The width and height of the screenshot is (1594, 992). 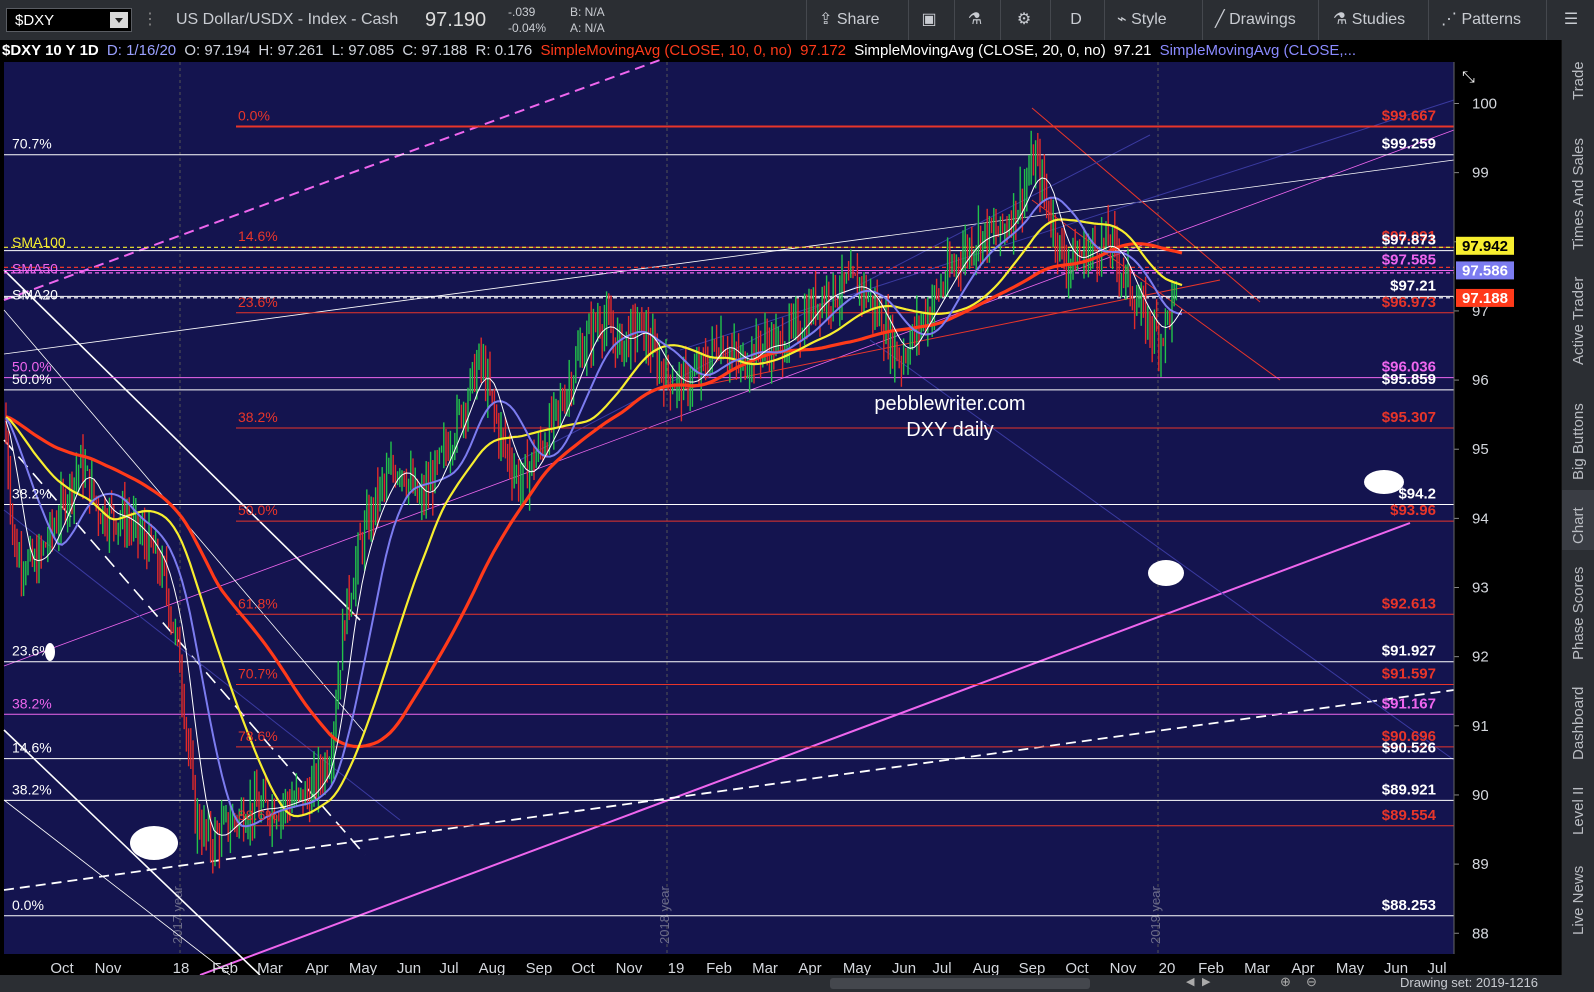 What do you see at coordinates (258, 302) in the screenshot?
I see `level-pct-label: 23.6%` at bounding box center [258, 302].